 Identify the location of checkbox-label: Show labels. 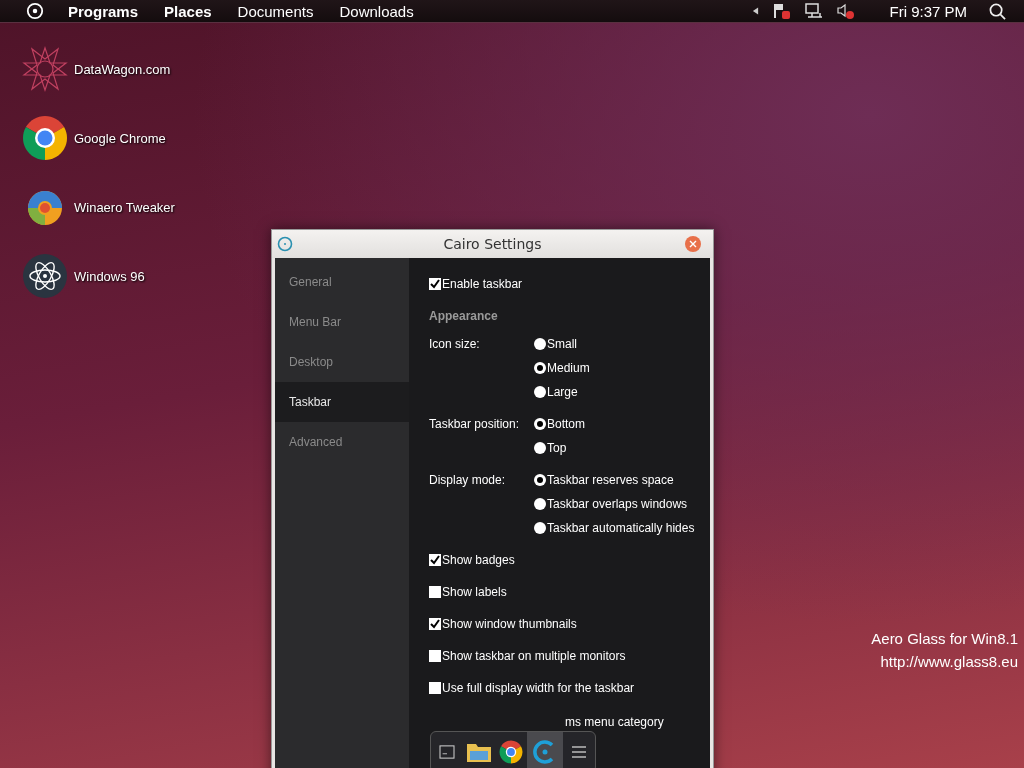
(474, 592).